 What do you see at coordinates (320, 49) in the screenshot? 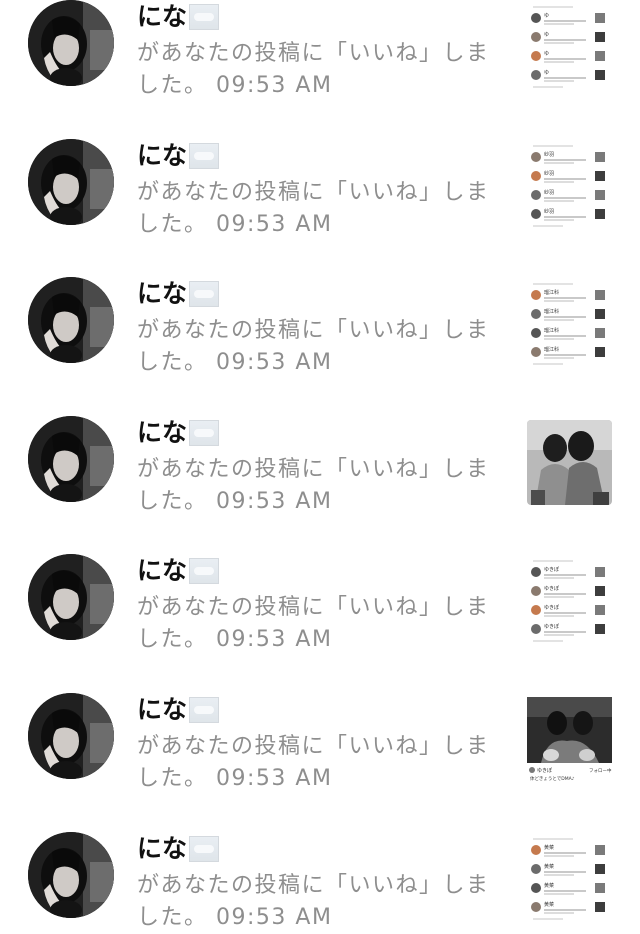
I see `notification-row: にな があなたの投稿に「いいね」しました。 09:53 AM ゆゆゆゆ` at bounding box center [320, 49].